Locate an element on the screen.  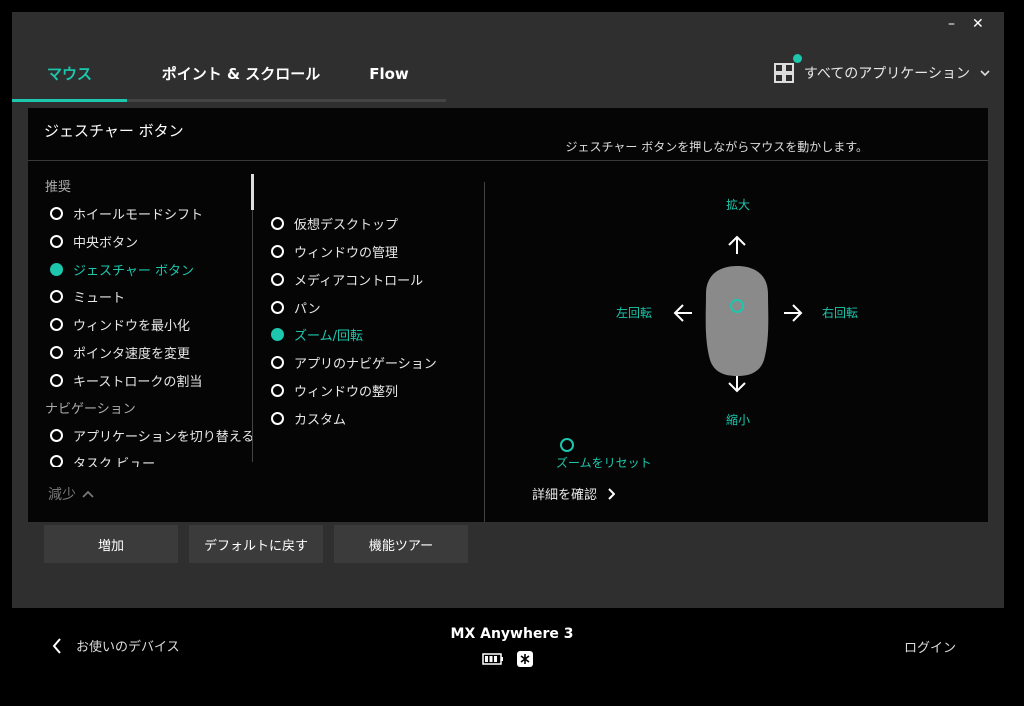
apps-selector: すべてのアプリケーション is located at coordinates (881, 71).